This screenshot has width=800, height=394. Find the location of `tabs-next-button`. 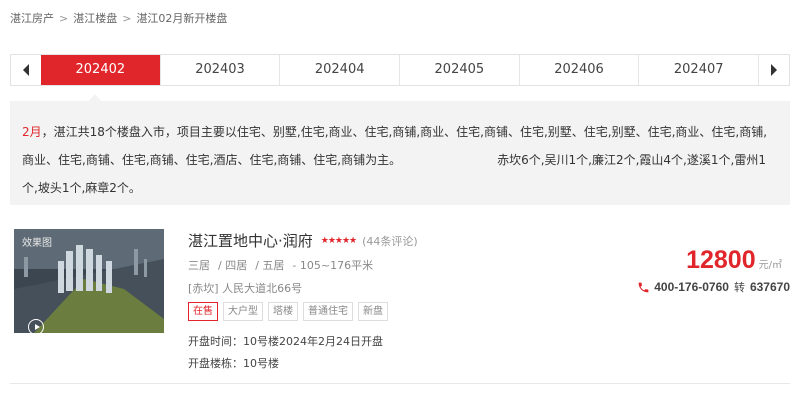

tabs-next-button is located at coordinates (774, 70).